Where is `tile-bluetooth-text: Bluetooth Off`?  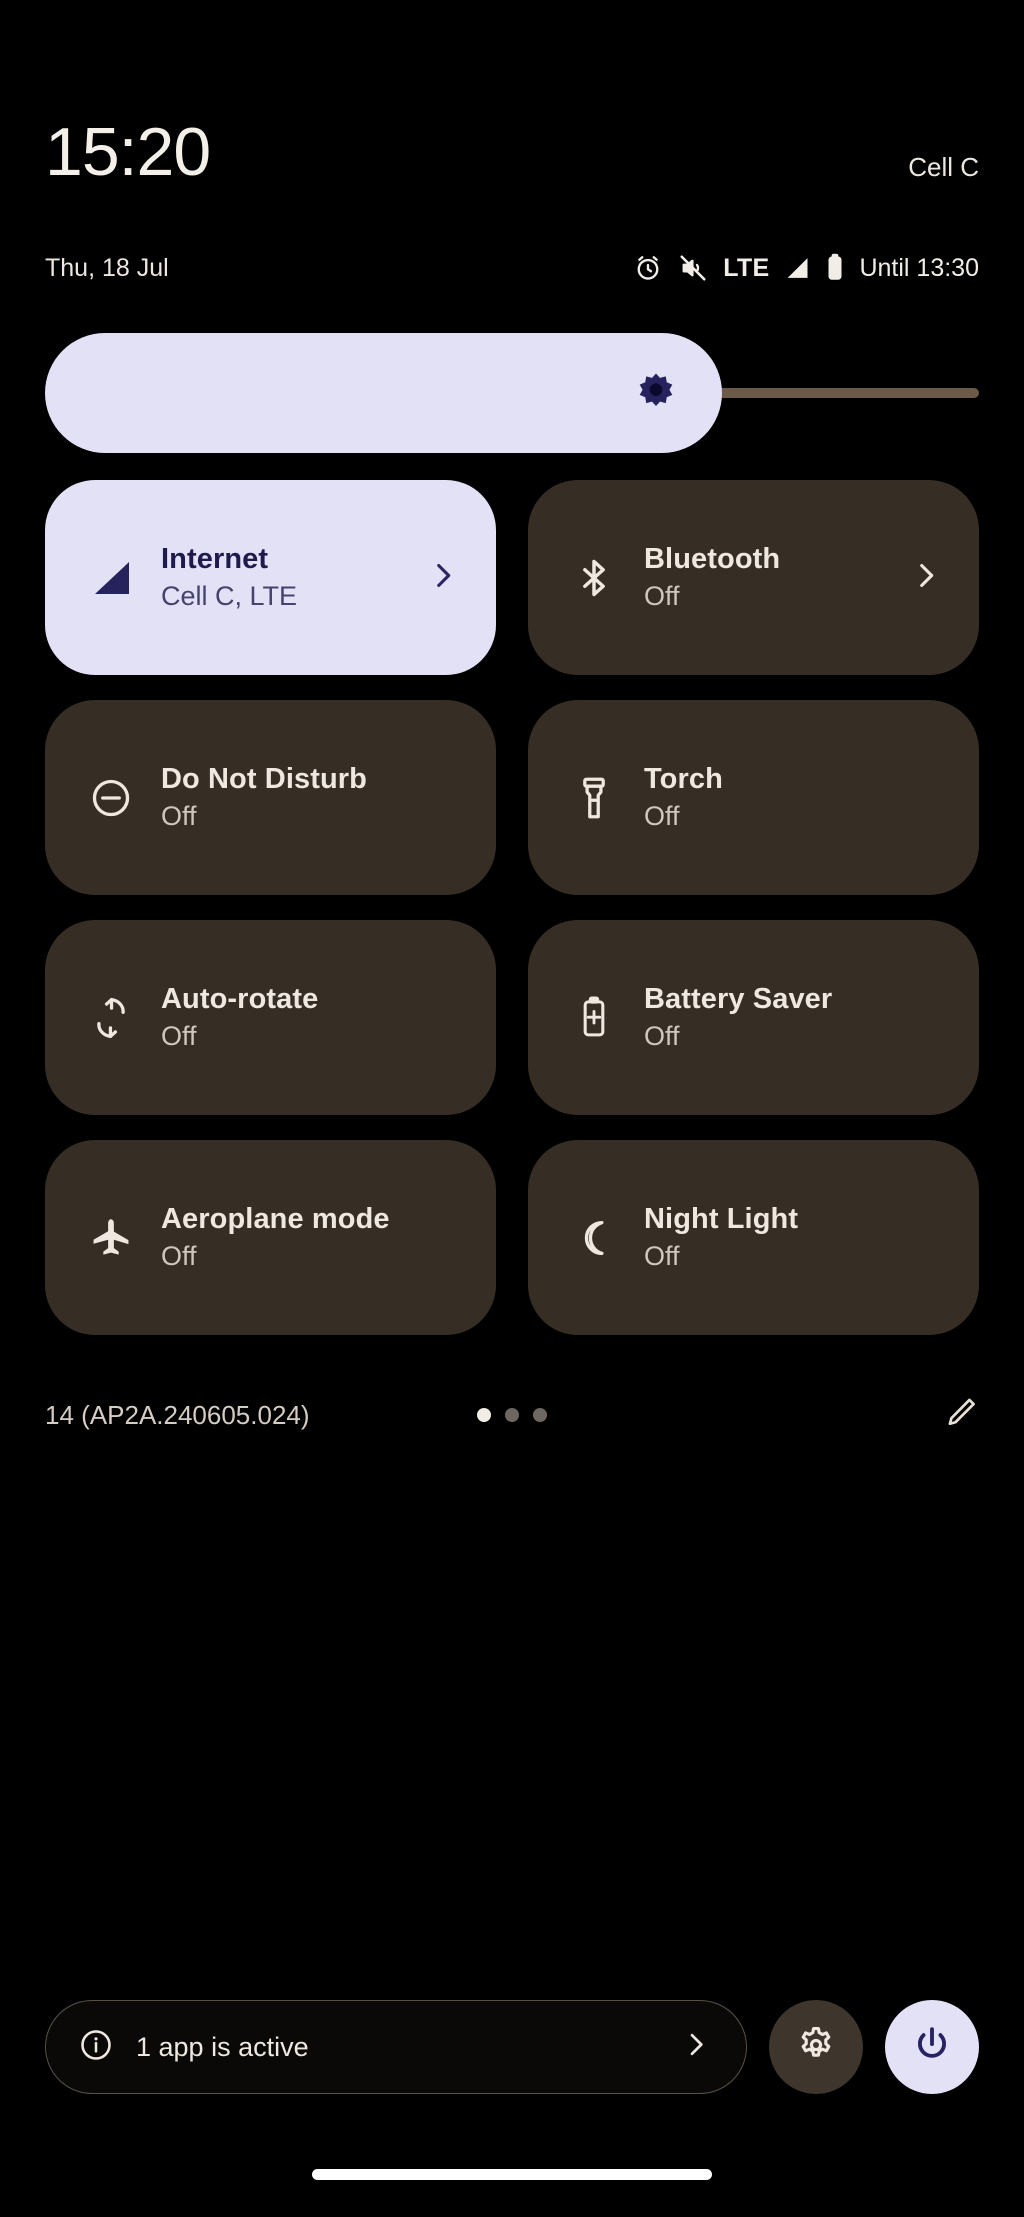 tile-bluetooth-text: Bluetooth Off is located at coordinates (712, 577).